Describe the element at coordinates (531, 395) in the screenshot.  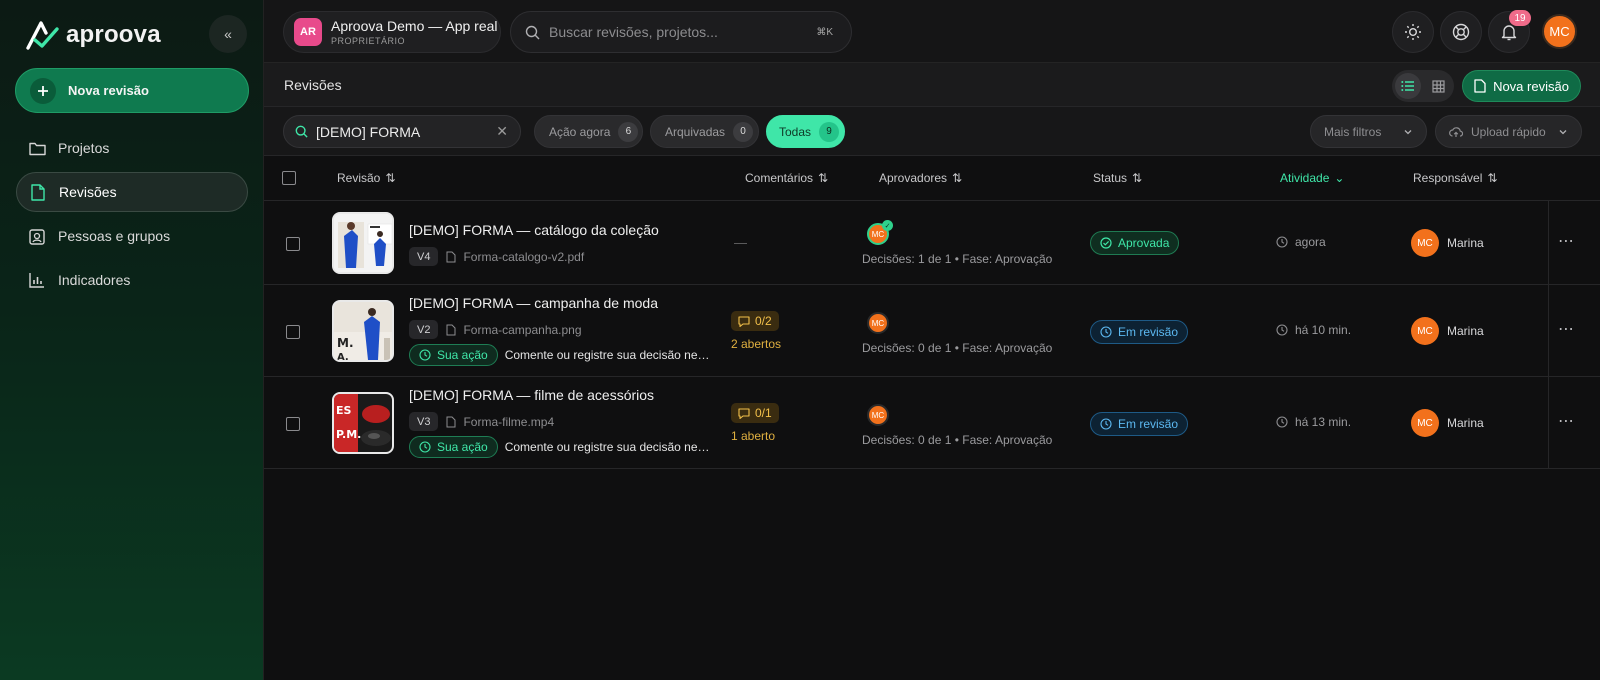
I see `revision-title: [DEMO] FORMA — filme de acessórios` at that location.